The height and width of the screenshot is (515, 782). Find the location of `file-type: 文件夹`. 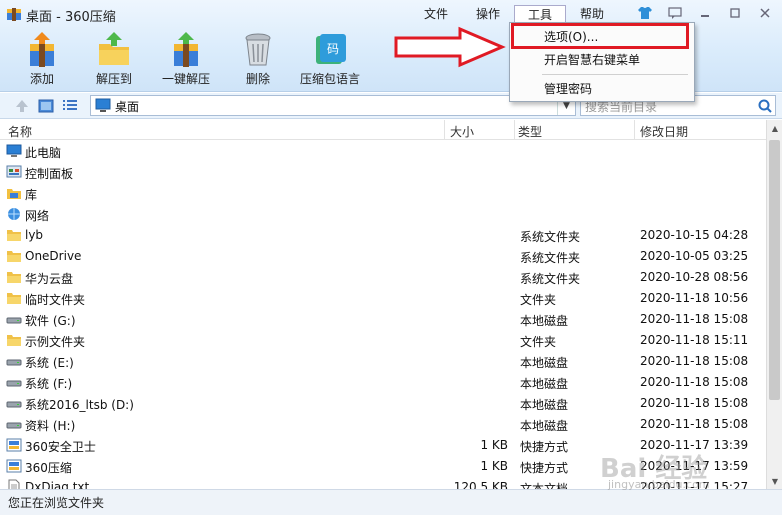

file-type: 文件夹 is located at coordinates (538, 300).